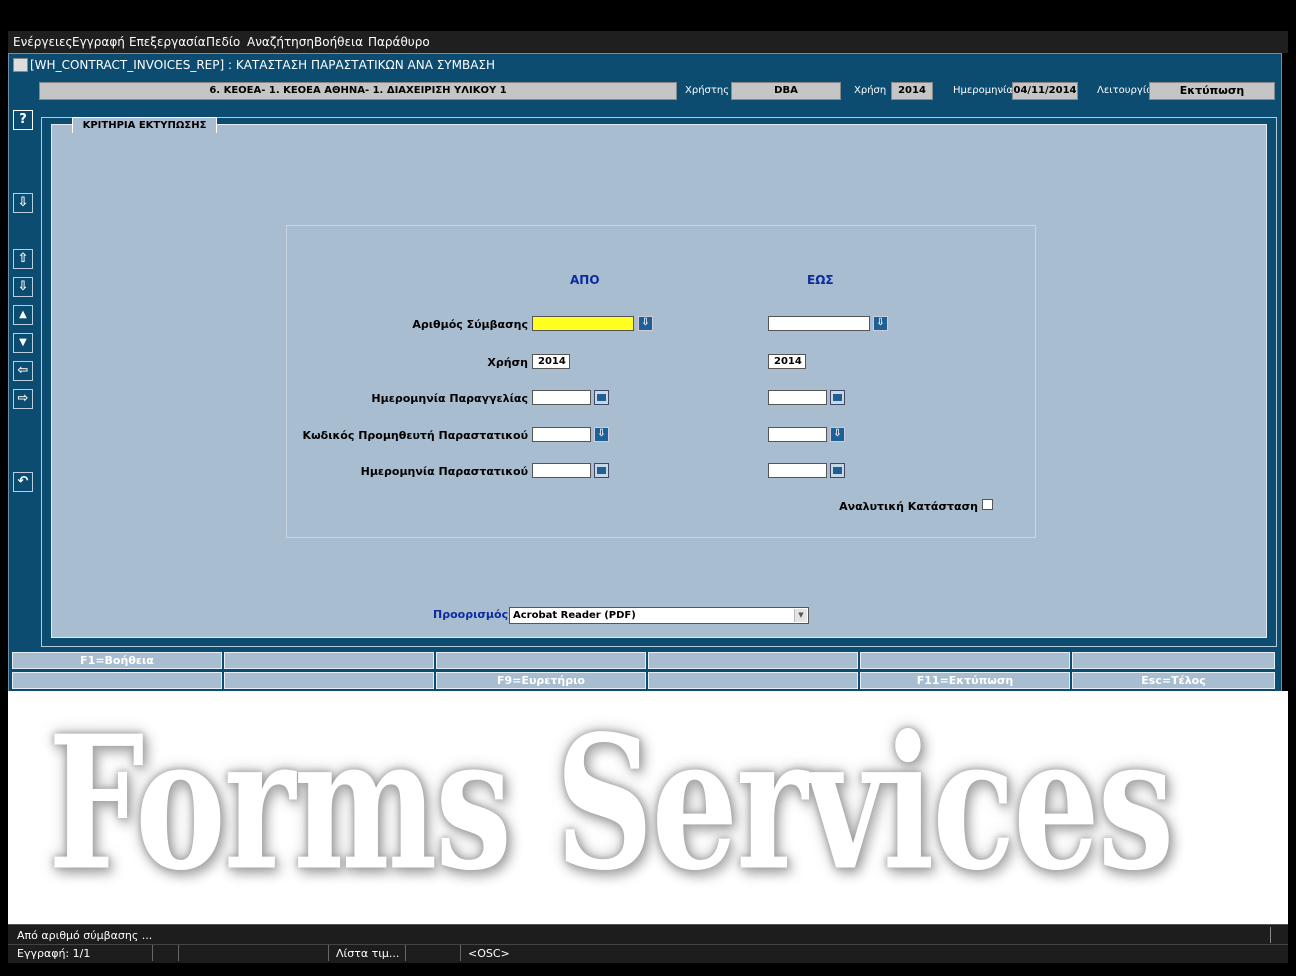  Describe the element at coordinates (983, 90) in the screenshot. I see `date-label: Ημερομηνία` at that location.